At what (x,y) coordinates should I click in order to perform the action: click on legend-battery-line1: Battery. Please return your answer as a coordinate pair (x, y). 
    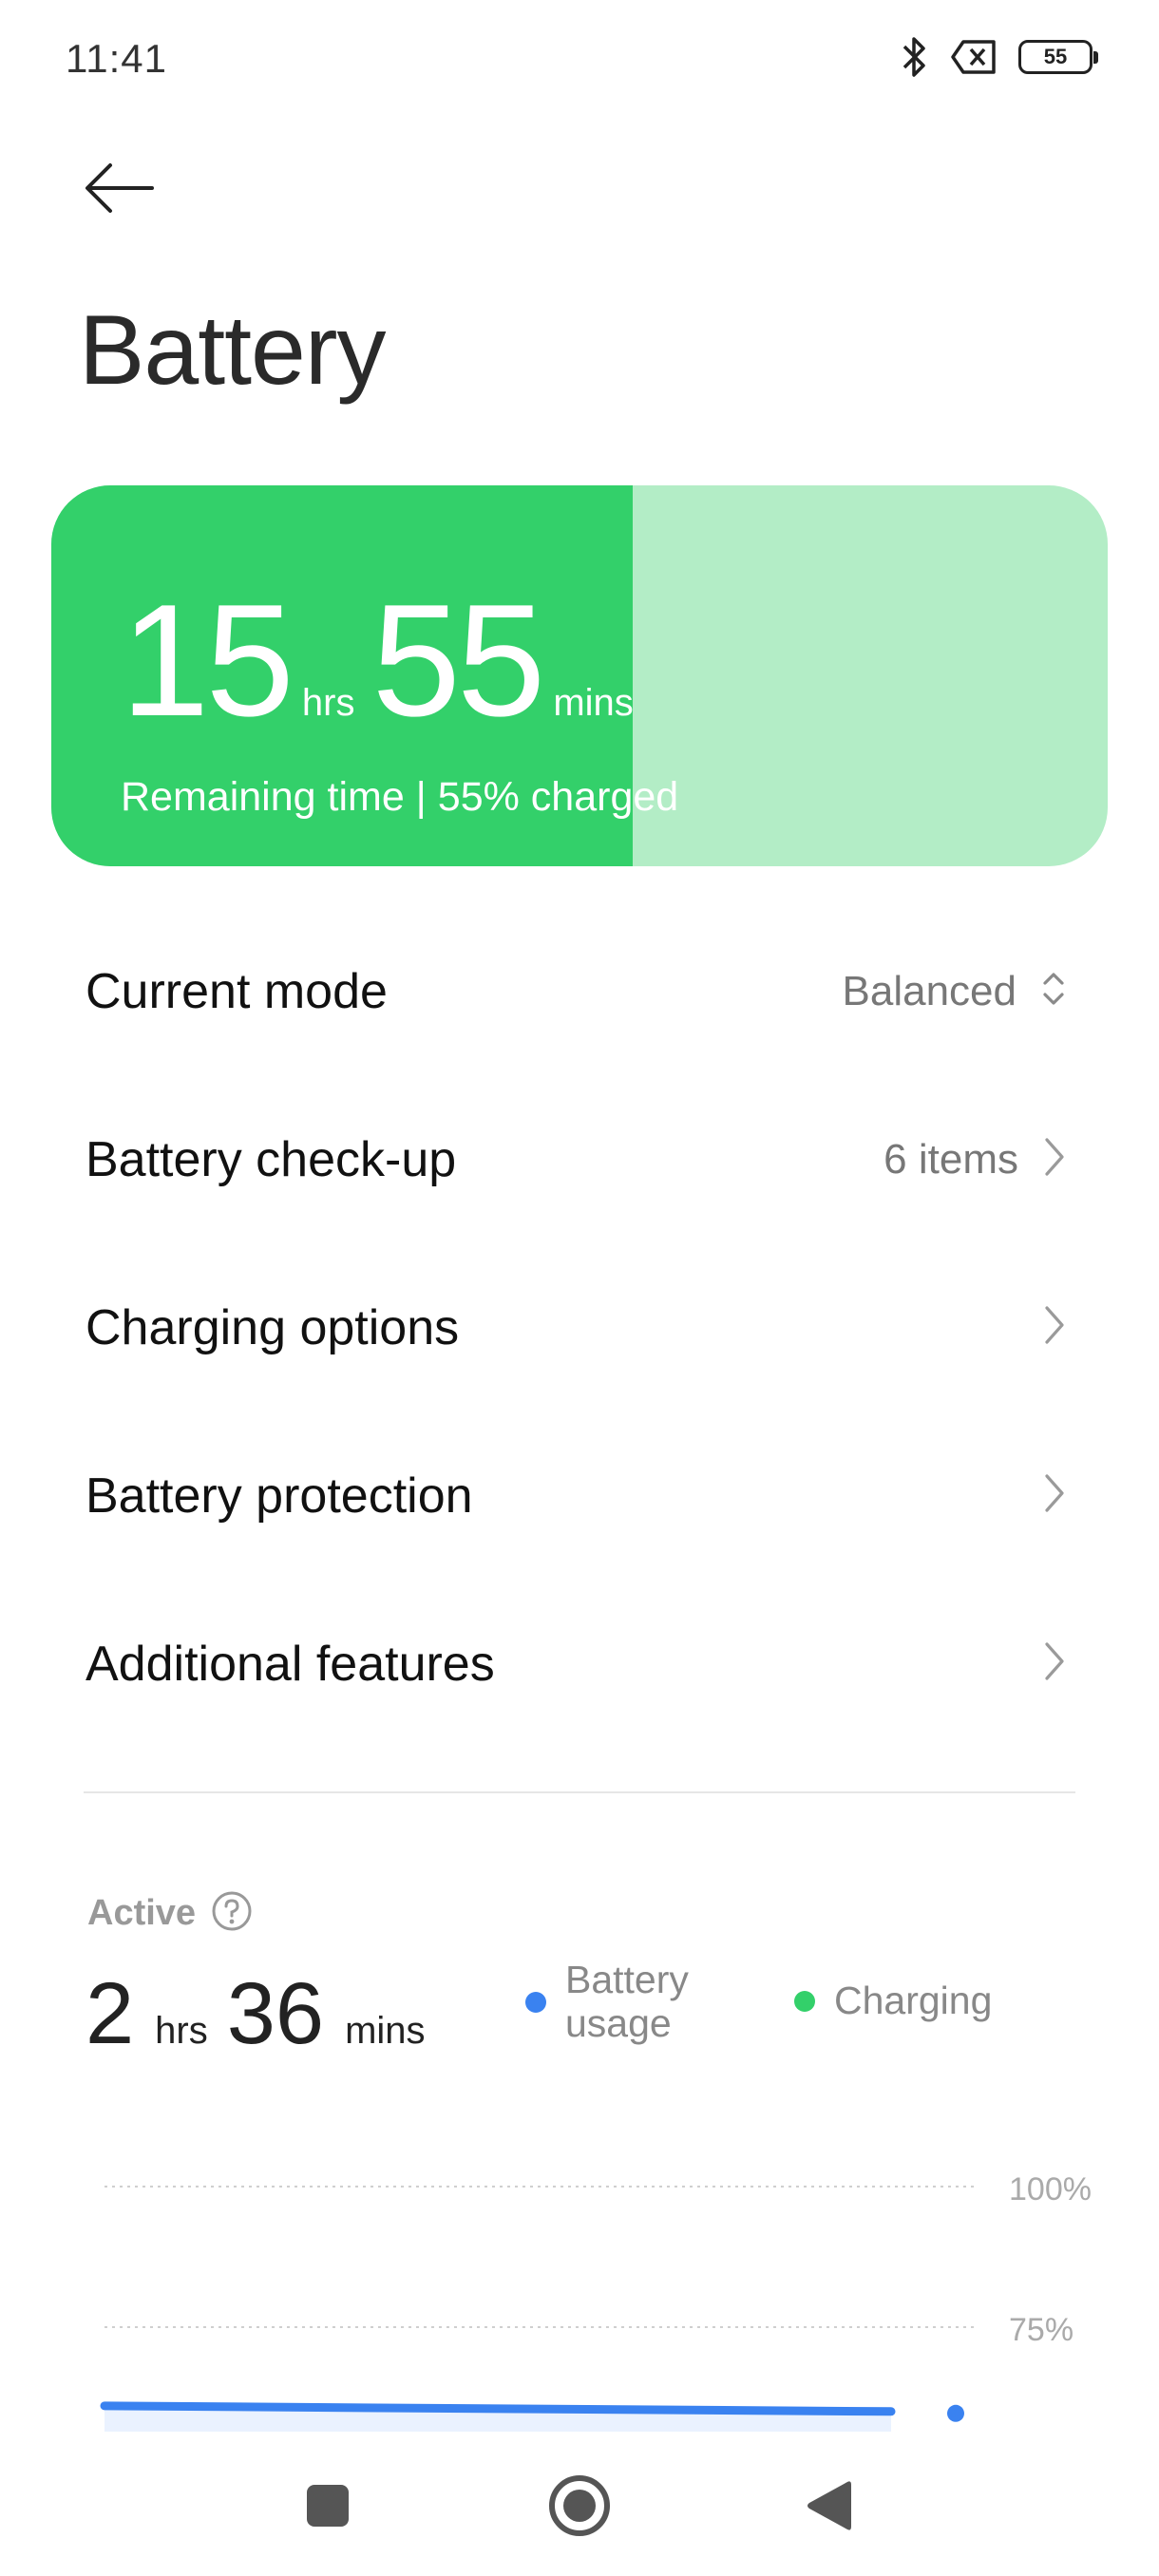
    Looking at the image, I should click on (627, 1979).